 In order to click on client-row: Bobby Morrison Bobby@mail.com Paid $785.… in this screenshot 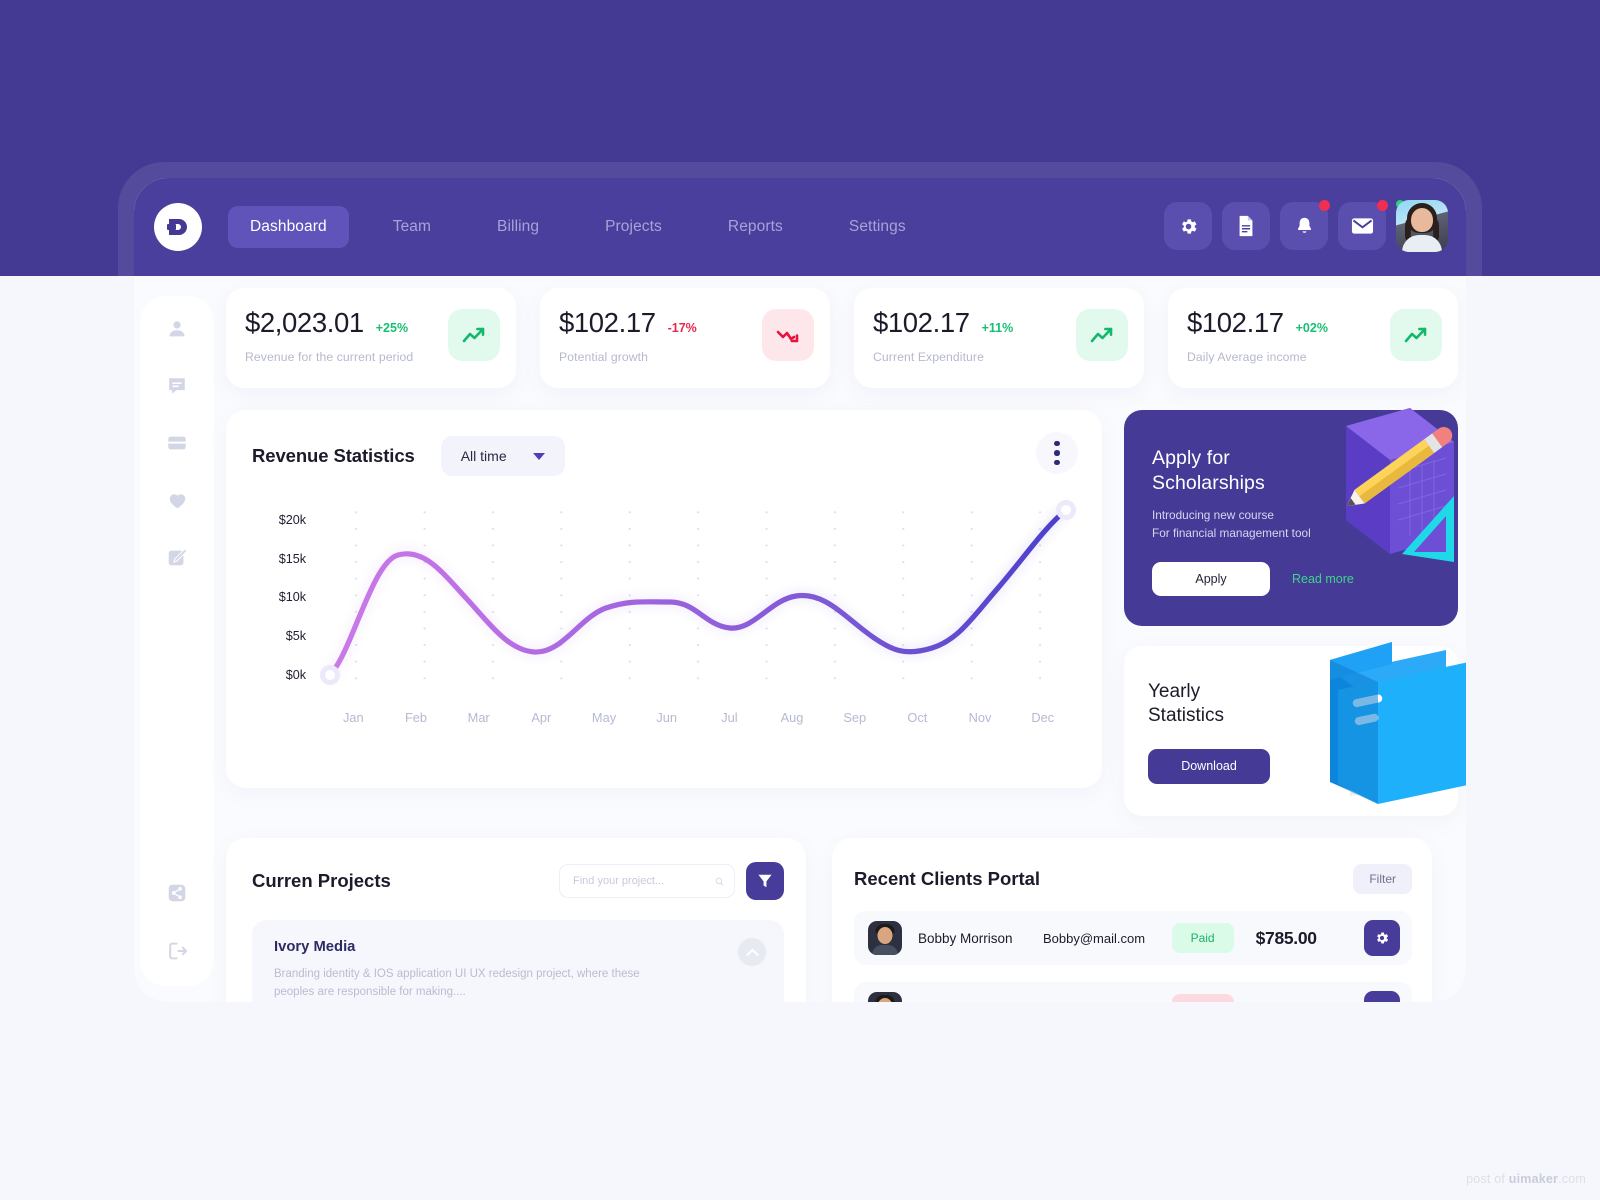, I will do `click(1133, 938)`.